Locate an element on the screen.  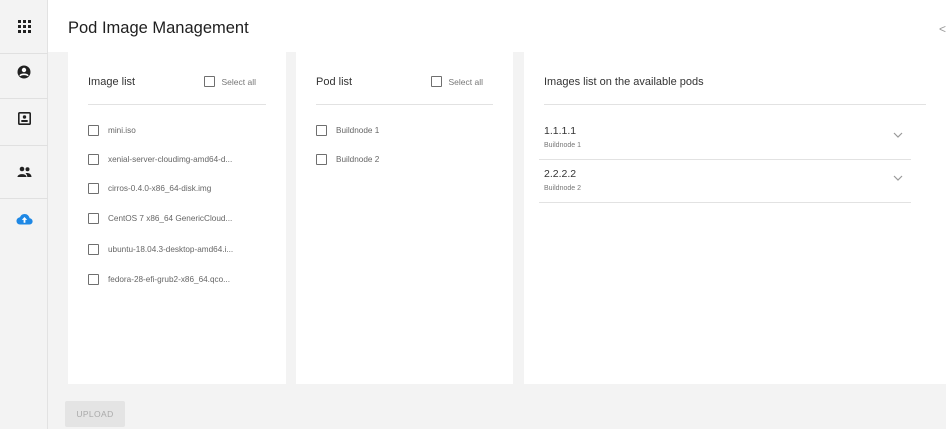
image-list-item: mini.iso is located at coordinates (112, 130).